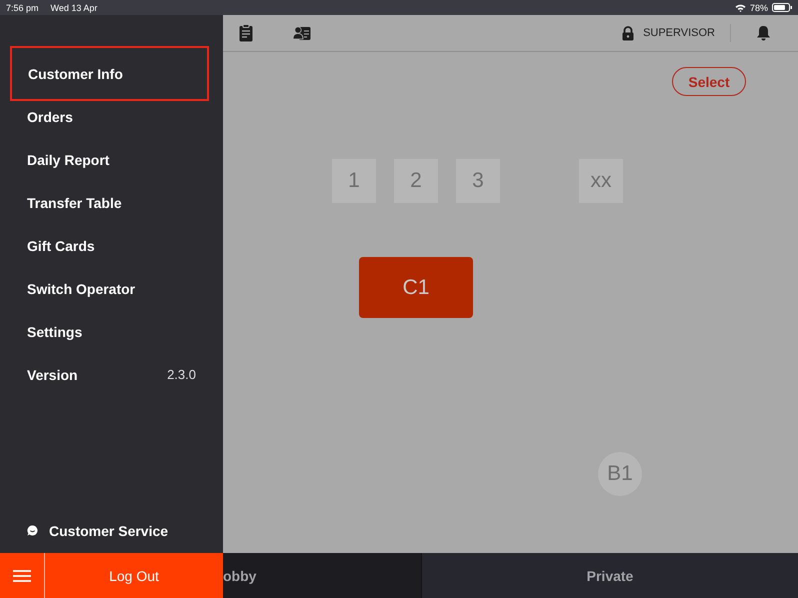 This screenshot has width=798, height=598. I want to click on status-time: 7:56 pm, so click(22, 7).